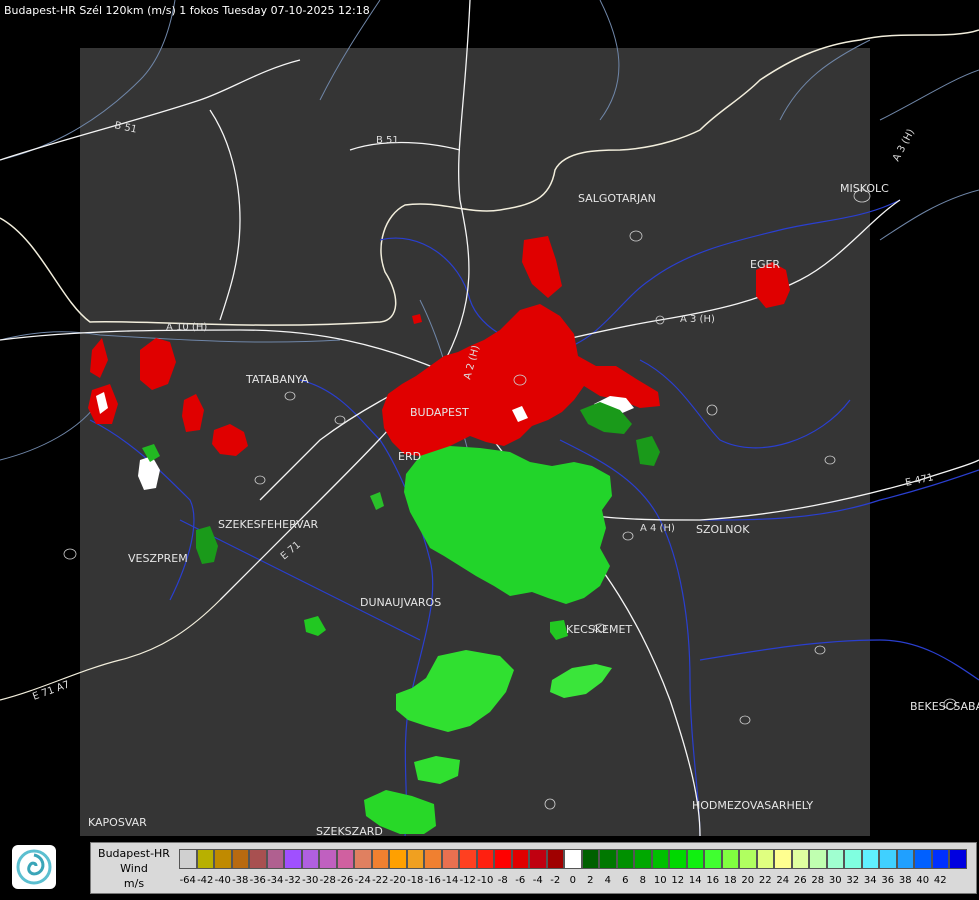 Image resolution: width=979 pixels, height=900 pixels. What do you see at coordinates (940, 880) in the screenshot?
I see `legend-tick-label: 42` at bounding box center [940, 880].